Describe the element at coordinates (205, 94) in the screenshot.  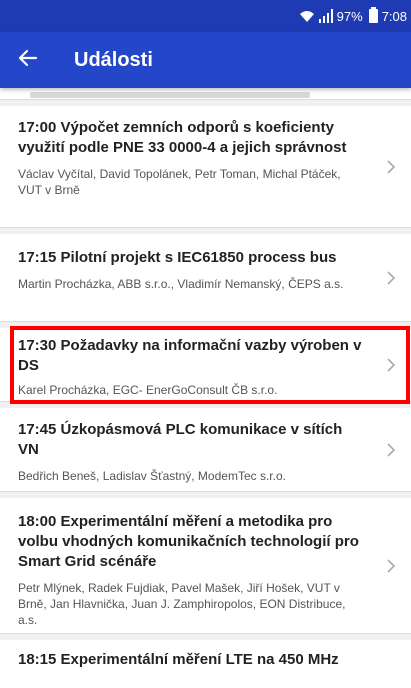
I see `list-item-partial` at that location.